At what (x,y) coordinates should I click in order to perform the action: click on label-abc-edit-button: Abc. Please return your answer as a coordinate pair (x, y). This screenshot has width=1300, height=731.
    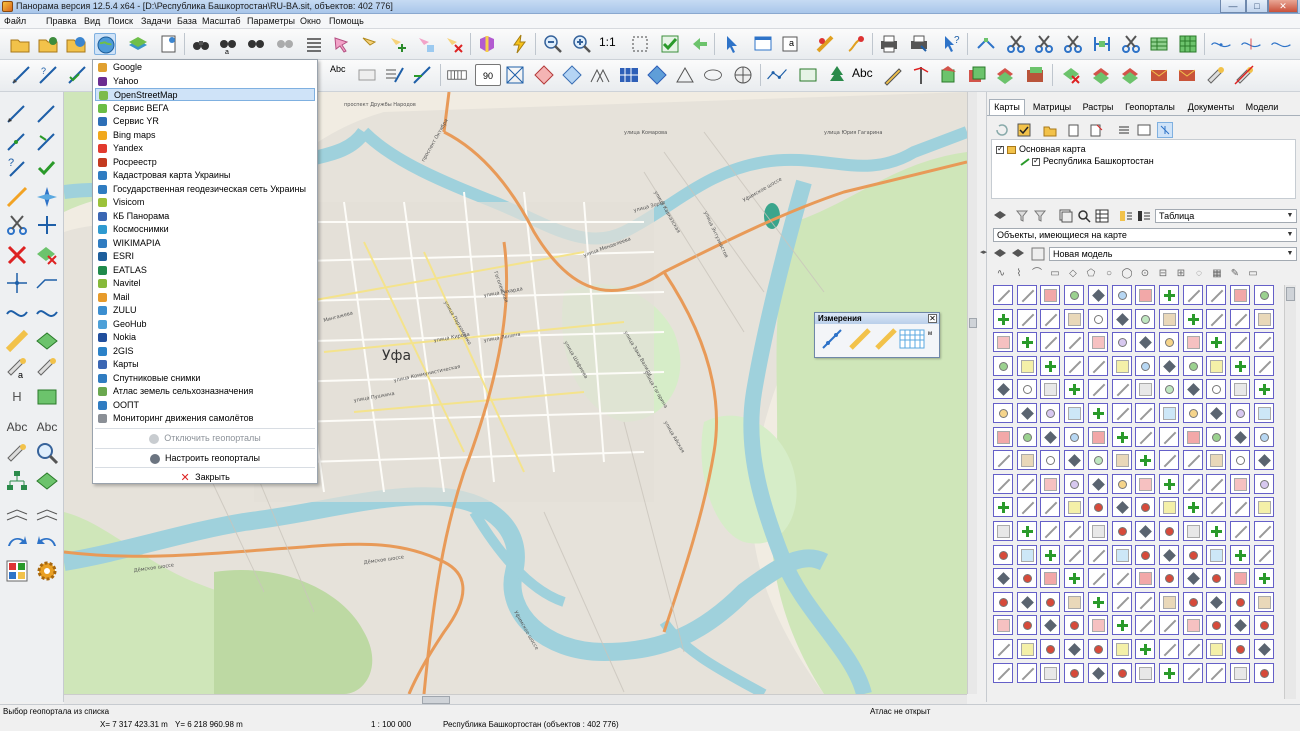
    Looking at the image, I should click on (47, 427).